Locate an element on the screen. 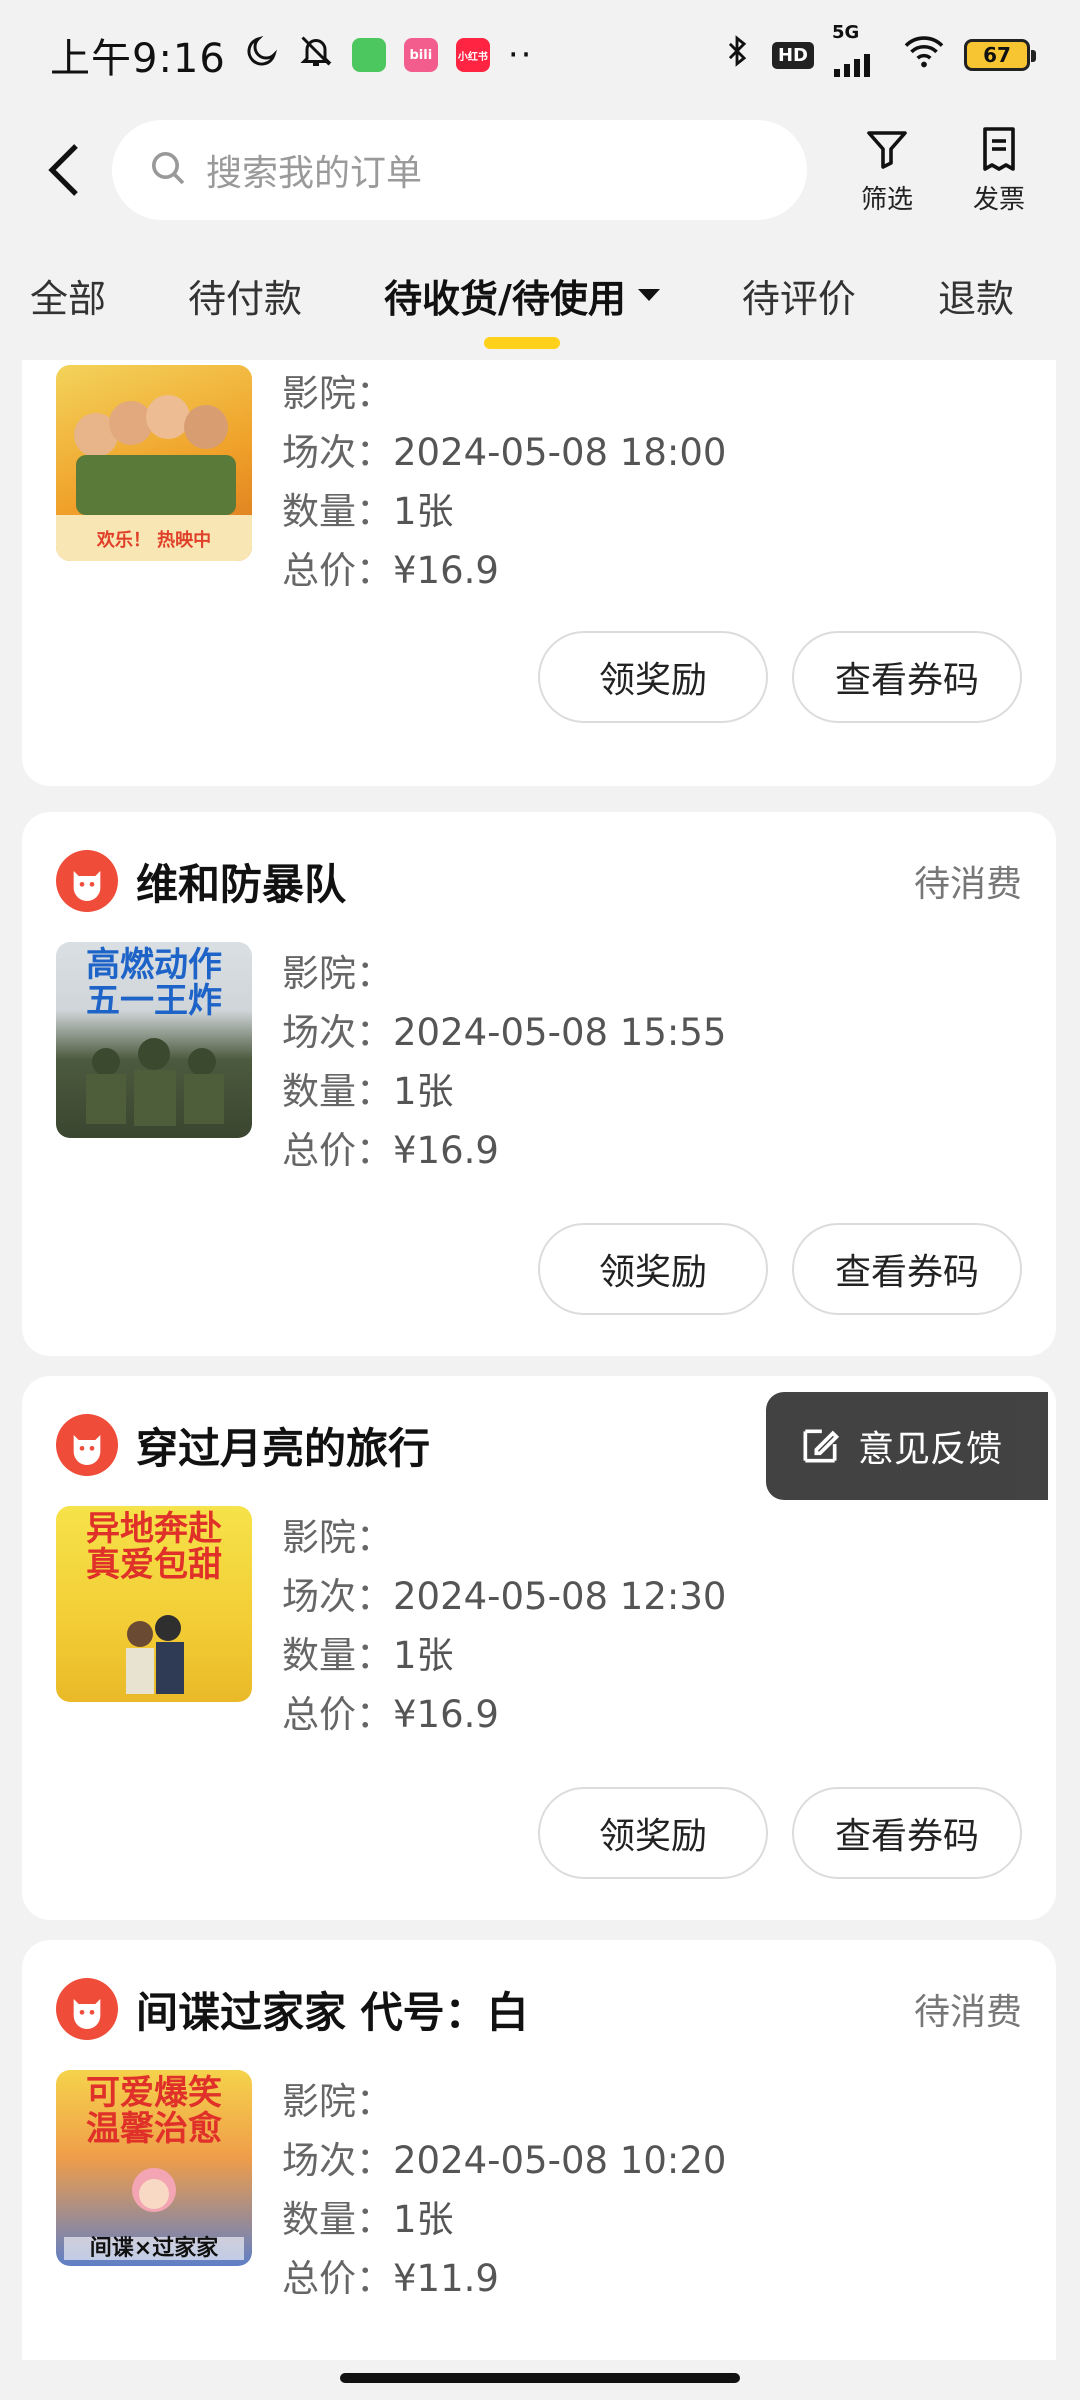 The height and width of the screenshot is (2400, 1080). order-tabs: 全部 待付款 待收货/待使用 待评价 退款 is located at coordinates (540, 295).